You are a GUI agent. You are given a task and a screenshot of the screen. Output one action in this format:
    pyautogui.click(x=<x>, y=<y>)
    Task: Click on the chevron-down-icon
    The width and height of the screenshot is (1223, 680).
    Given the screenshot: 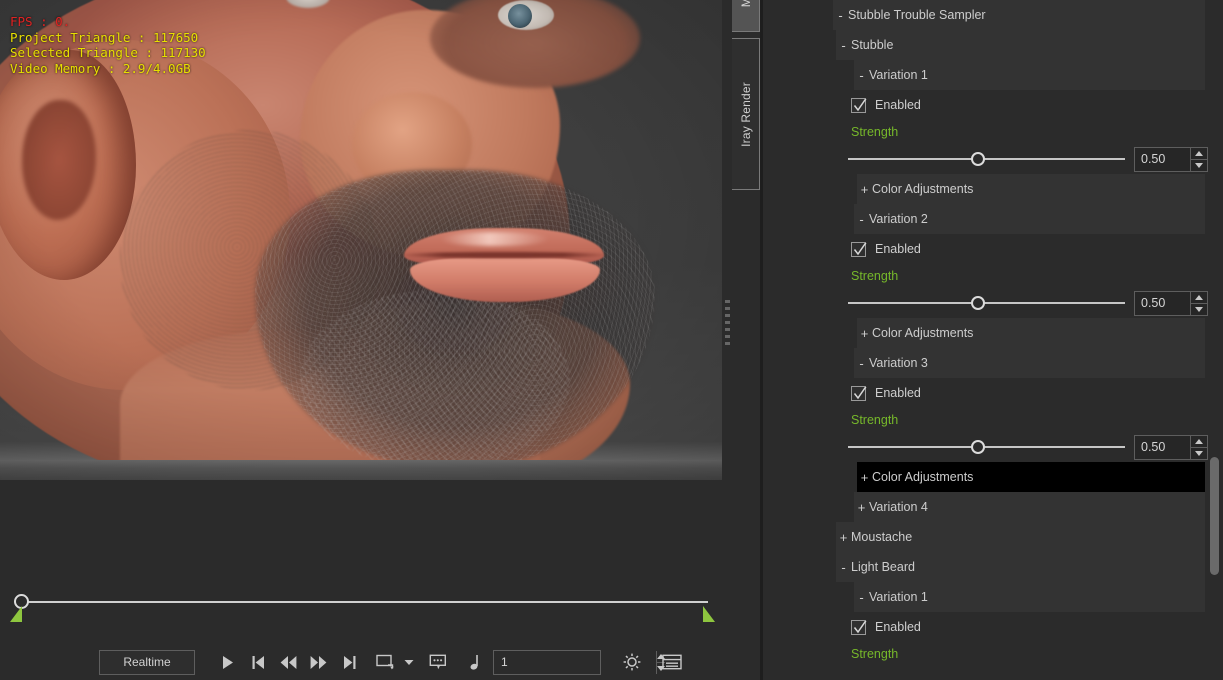 What is the action you would take?
    pyautogui.click(x=409, y=662)
    